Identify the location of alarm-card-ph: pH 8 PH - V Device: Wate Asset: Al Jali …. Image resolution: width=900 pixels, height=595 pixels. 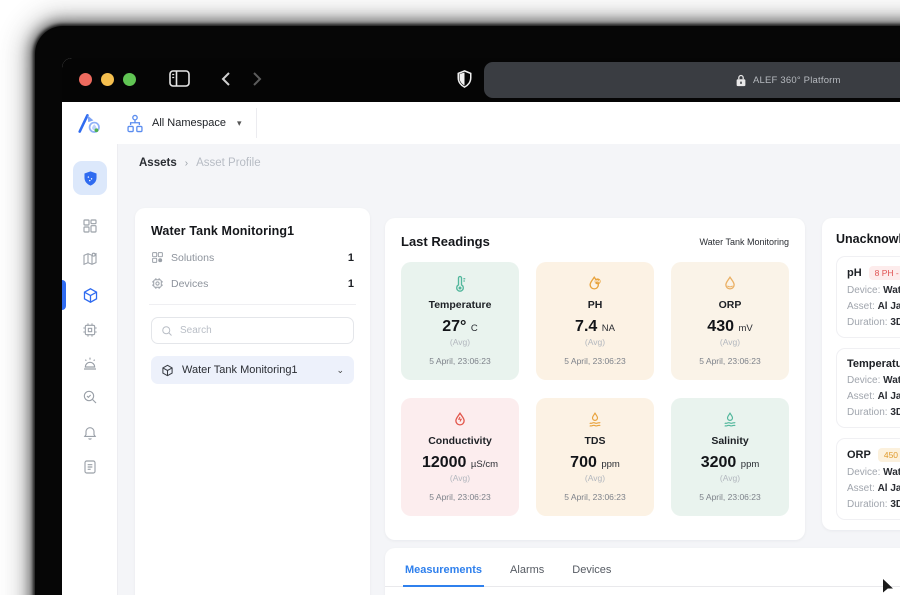
(868, 297).